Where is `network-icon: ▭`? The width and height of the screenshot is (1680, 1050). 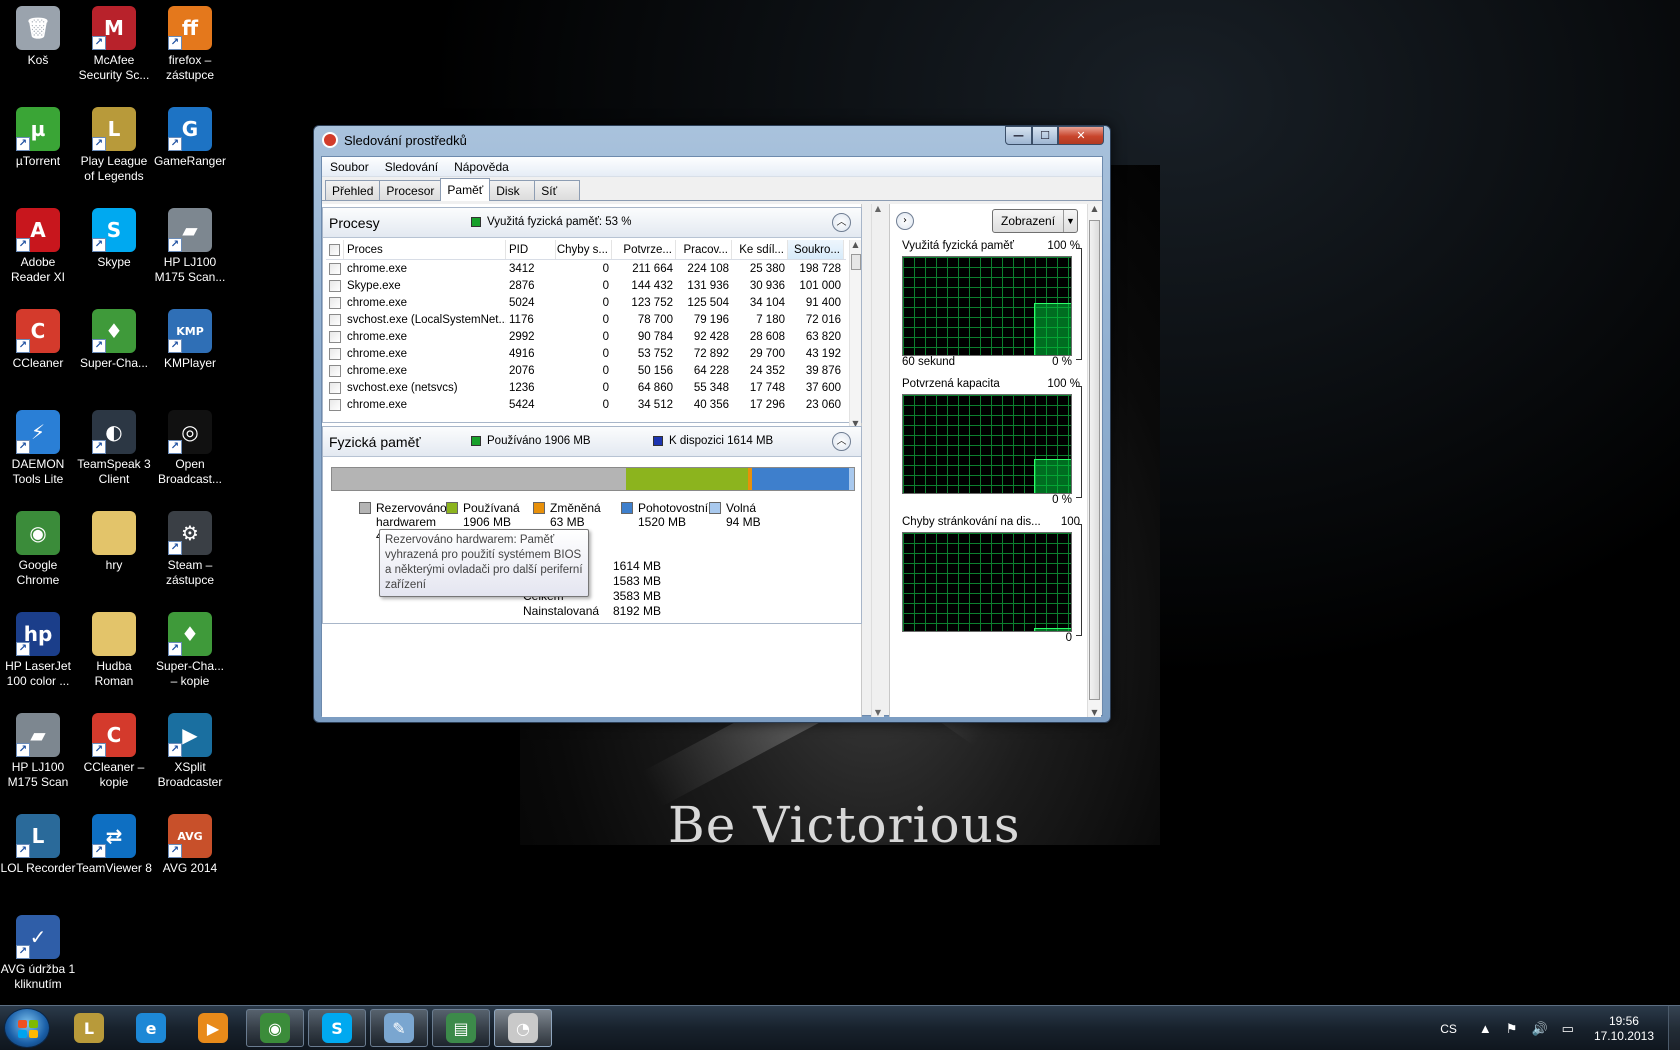 network-icon: ▭ is located at coordinates (1568, 1029).